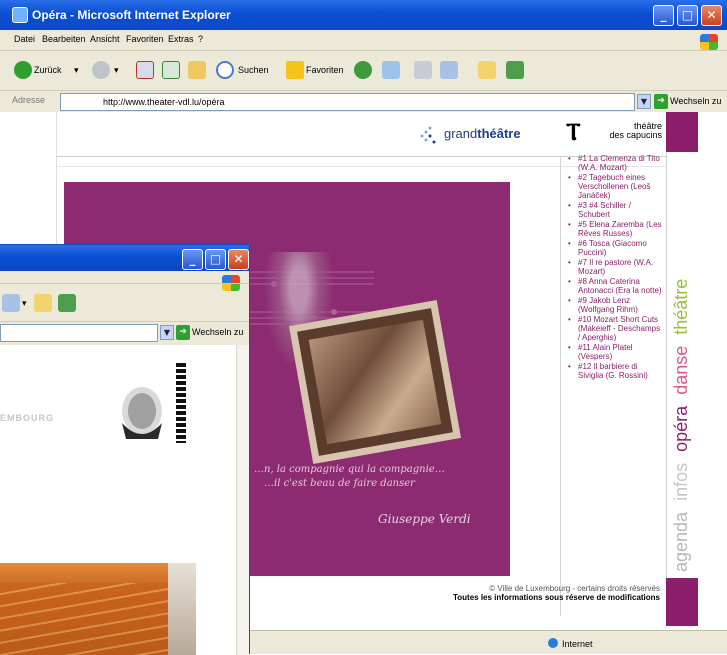 The height and width of the screenshot is (655, 727). Describe the element at coordinates (681, 370) in the screenshot. I see `nav-danse: danse` at that location.